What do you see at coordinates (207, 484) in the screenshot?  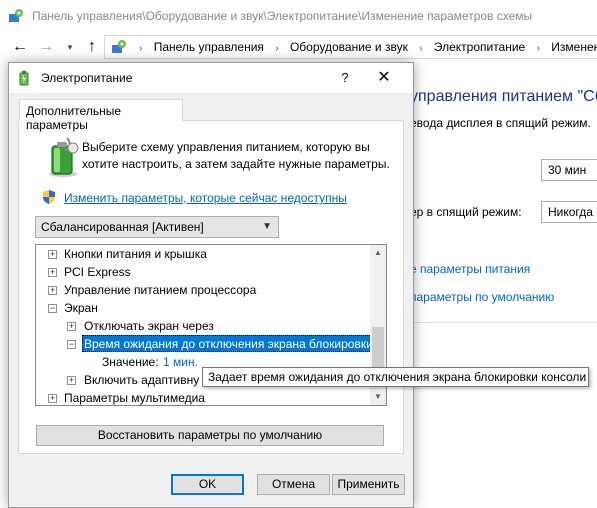 I see `ok-button: OK` at bounding box center [207, 484].